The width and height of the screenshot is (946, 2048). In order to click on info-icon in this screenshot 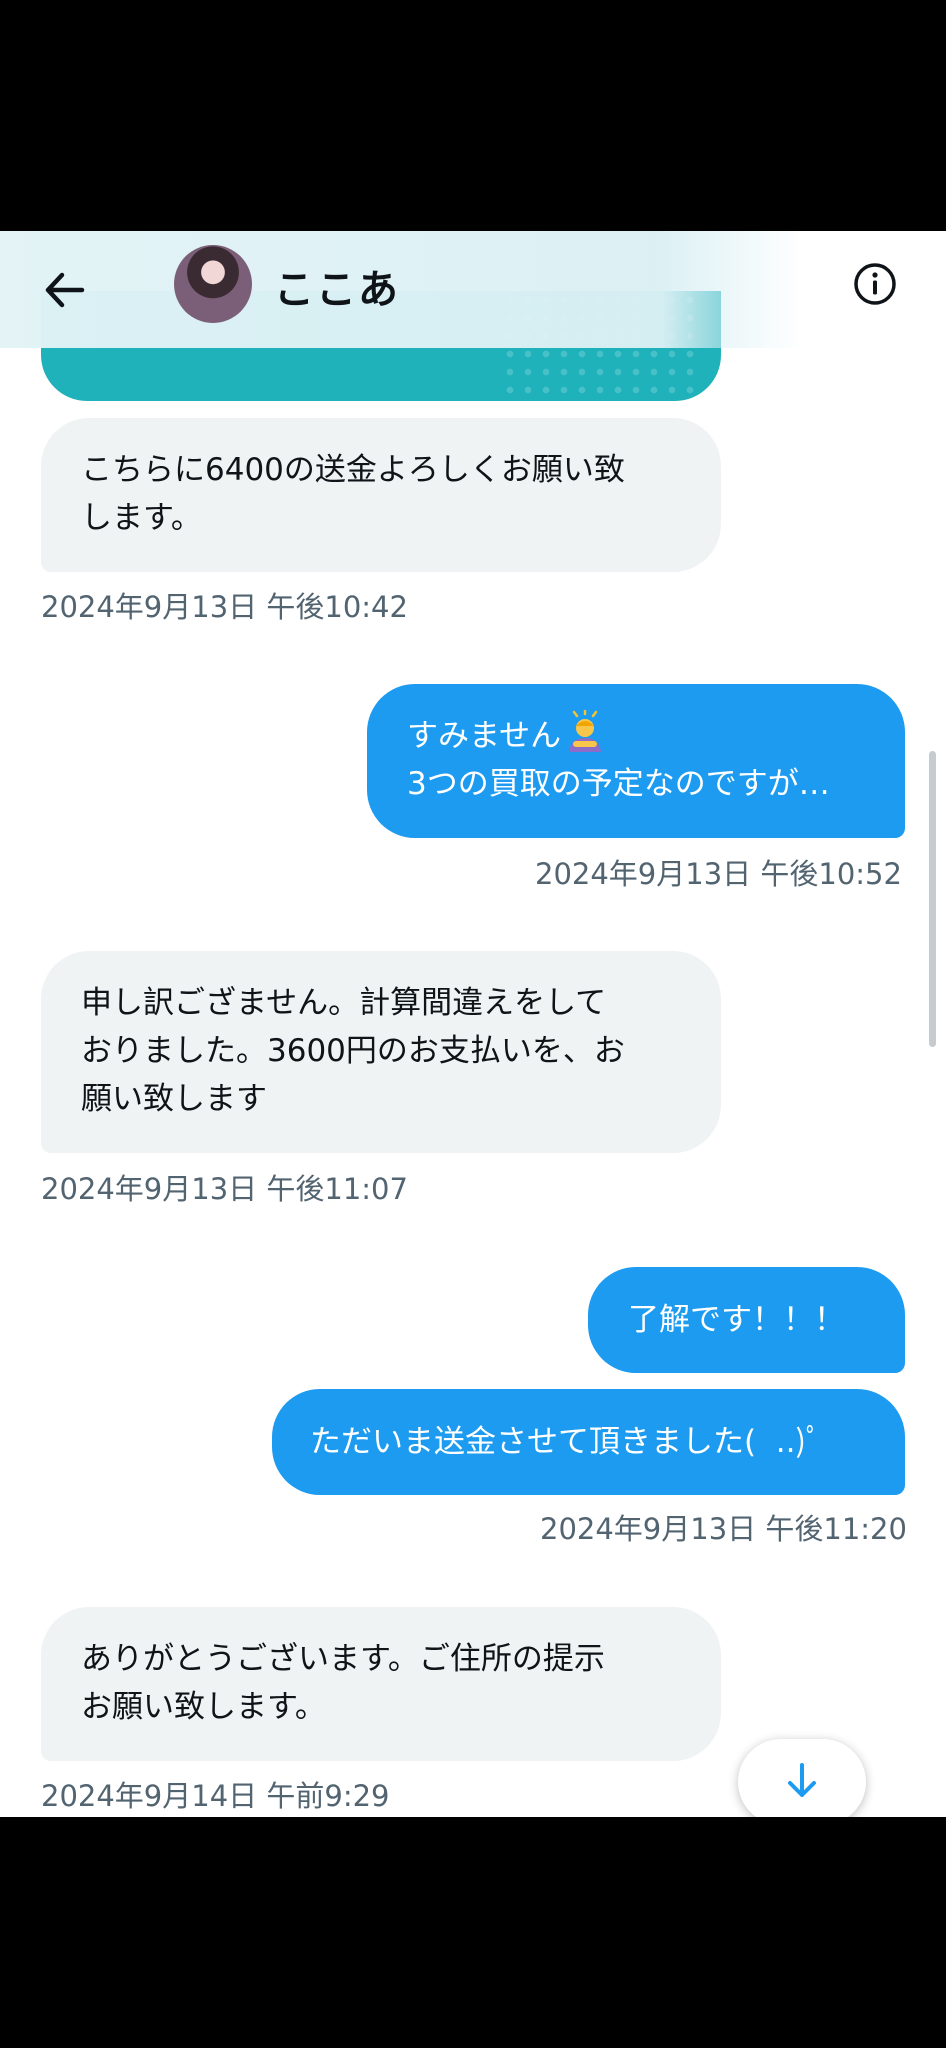, I will do `click(875, 284)`.